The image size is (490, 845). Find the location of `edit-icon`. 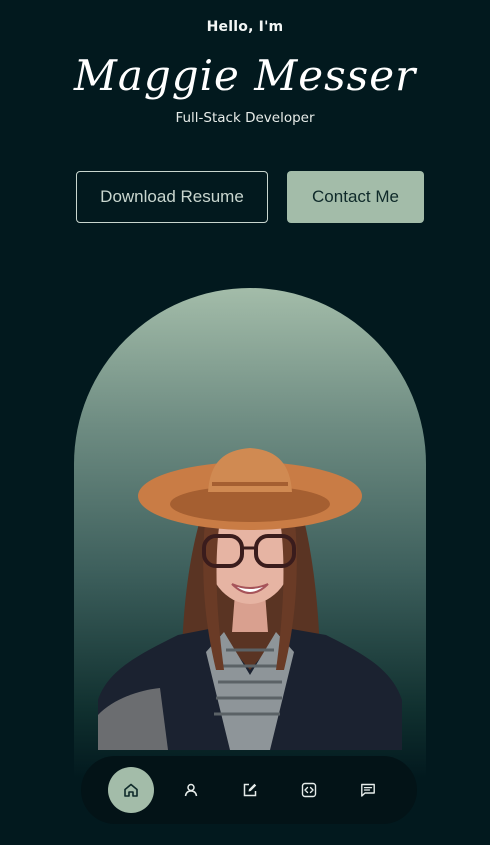

edit-icon is located at coordinates (250, 790).